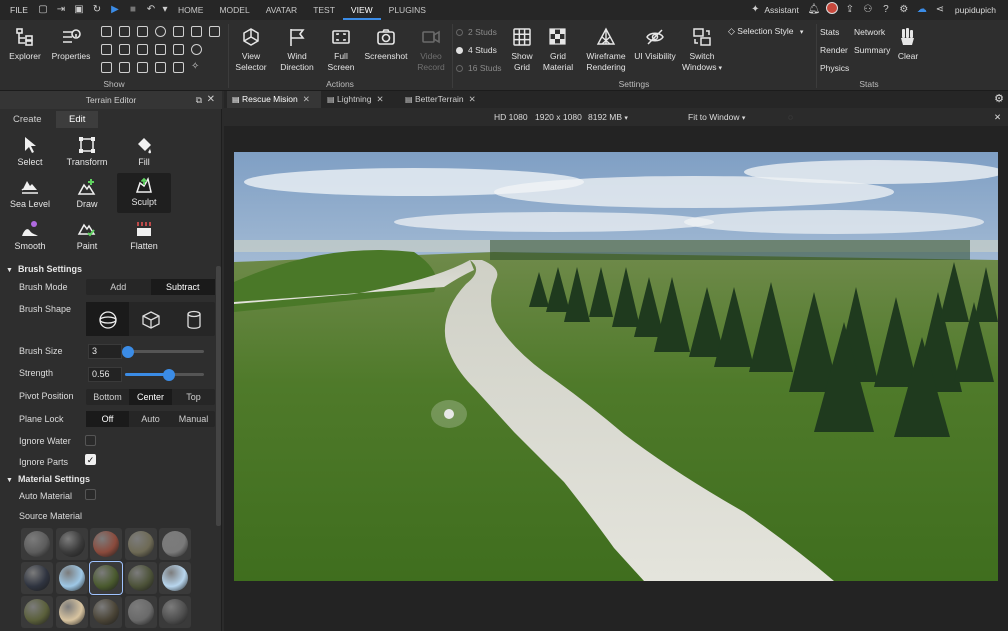  I want to click on tool-select: Select, so click(30, 152).